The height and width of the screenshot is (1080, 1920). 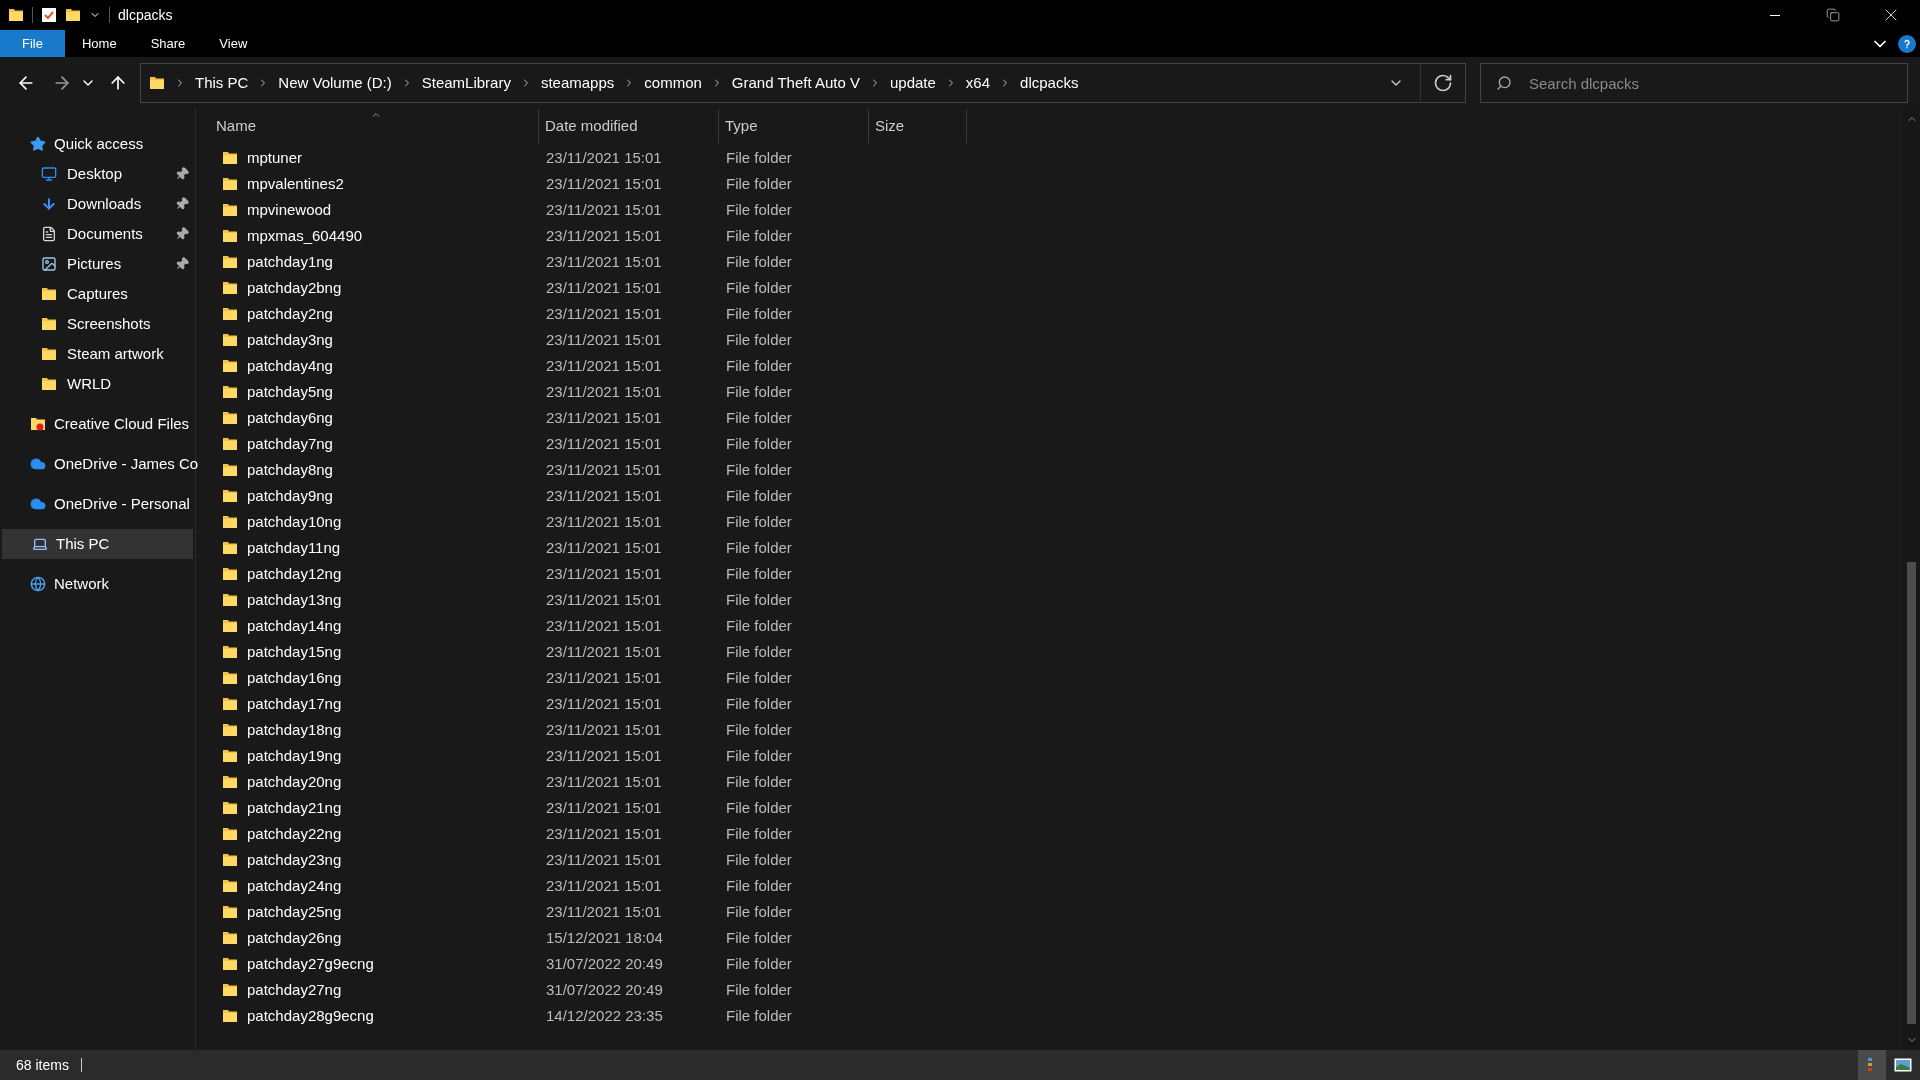 What do you see at coordinates (374, 126) in the screenshot?
I see `column-header: Name` at bounding box center [374, 126].